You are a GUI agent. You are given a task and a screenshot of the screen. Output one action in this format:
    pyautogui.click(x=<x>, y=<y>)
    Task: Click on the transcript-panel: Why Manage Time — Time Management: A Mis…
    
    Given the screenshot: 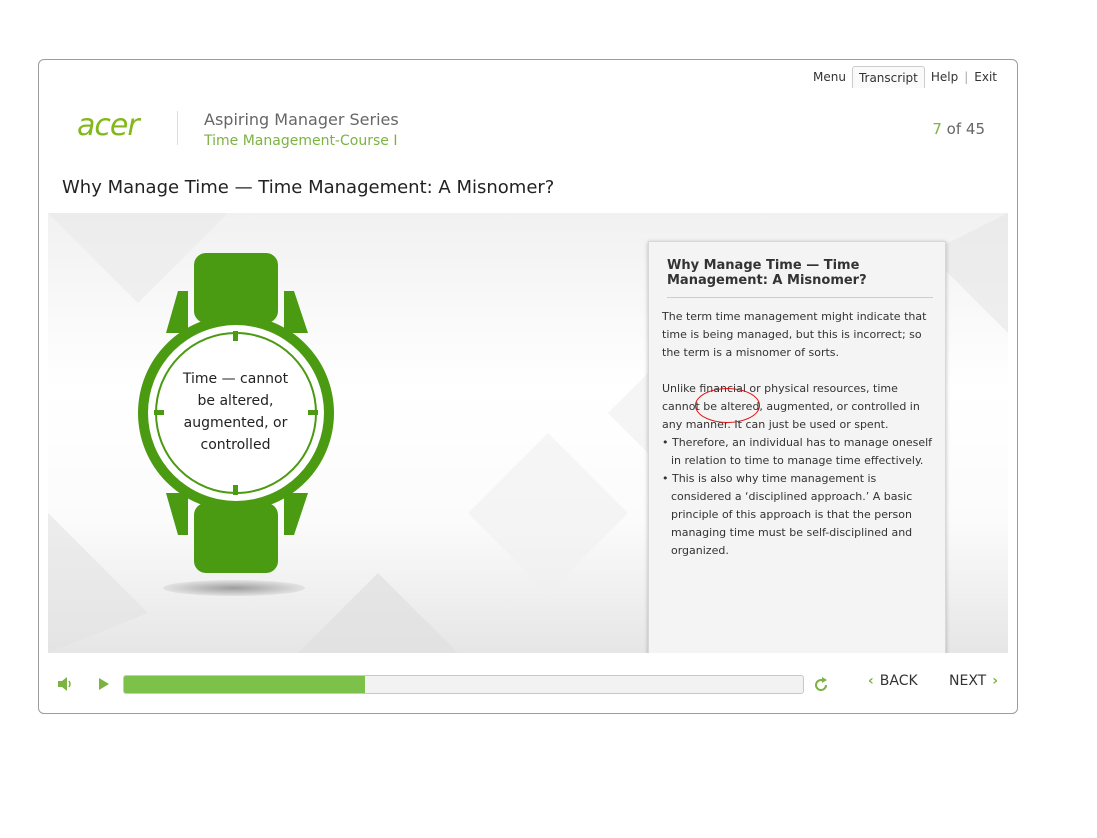 What is the action you would take?
    pyautogui.click(x=797, y=447)
    